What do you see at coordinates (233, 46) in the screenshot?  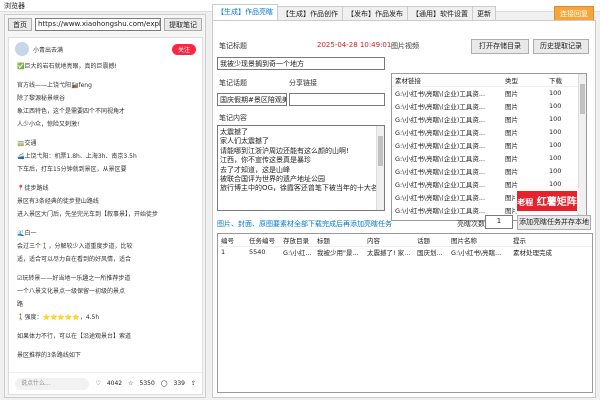 I see `title-label: 笔记标题` at bounding box center [233, 46].